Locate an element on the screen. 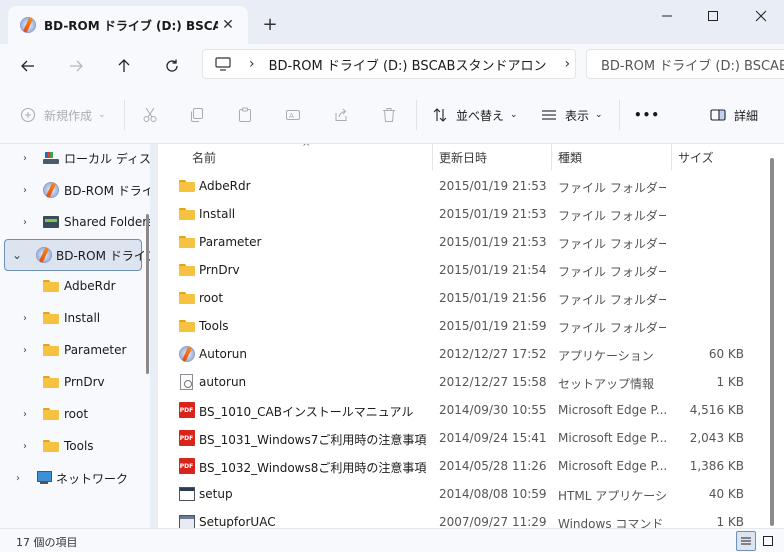 The height and width of the screenshot is (552, 784). sidebar-item-label: Install is located at coordinates (82, 318).